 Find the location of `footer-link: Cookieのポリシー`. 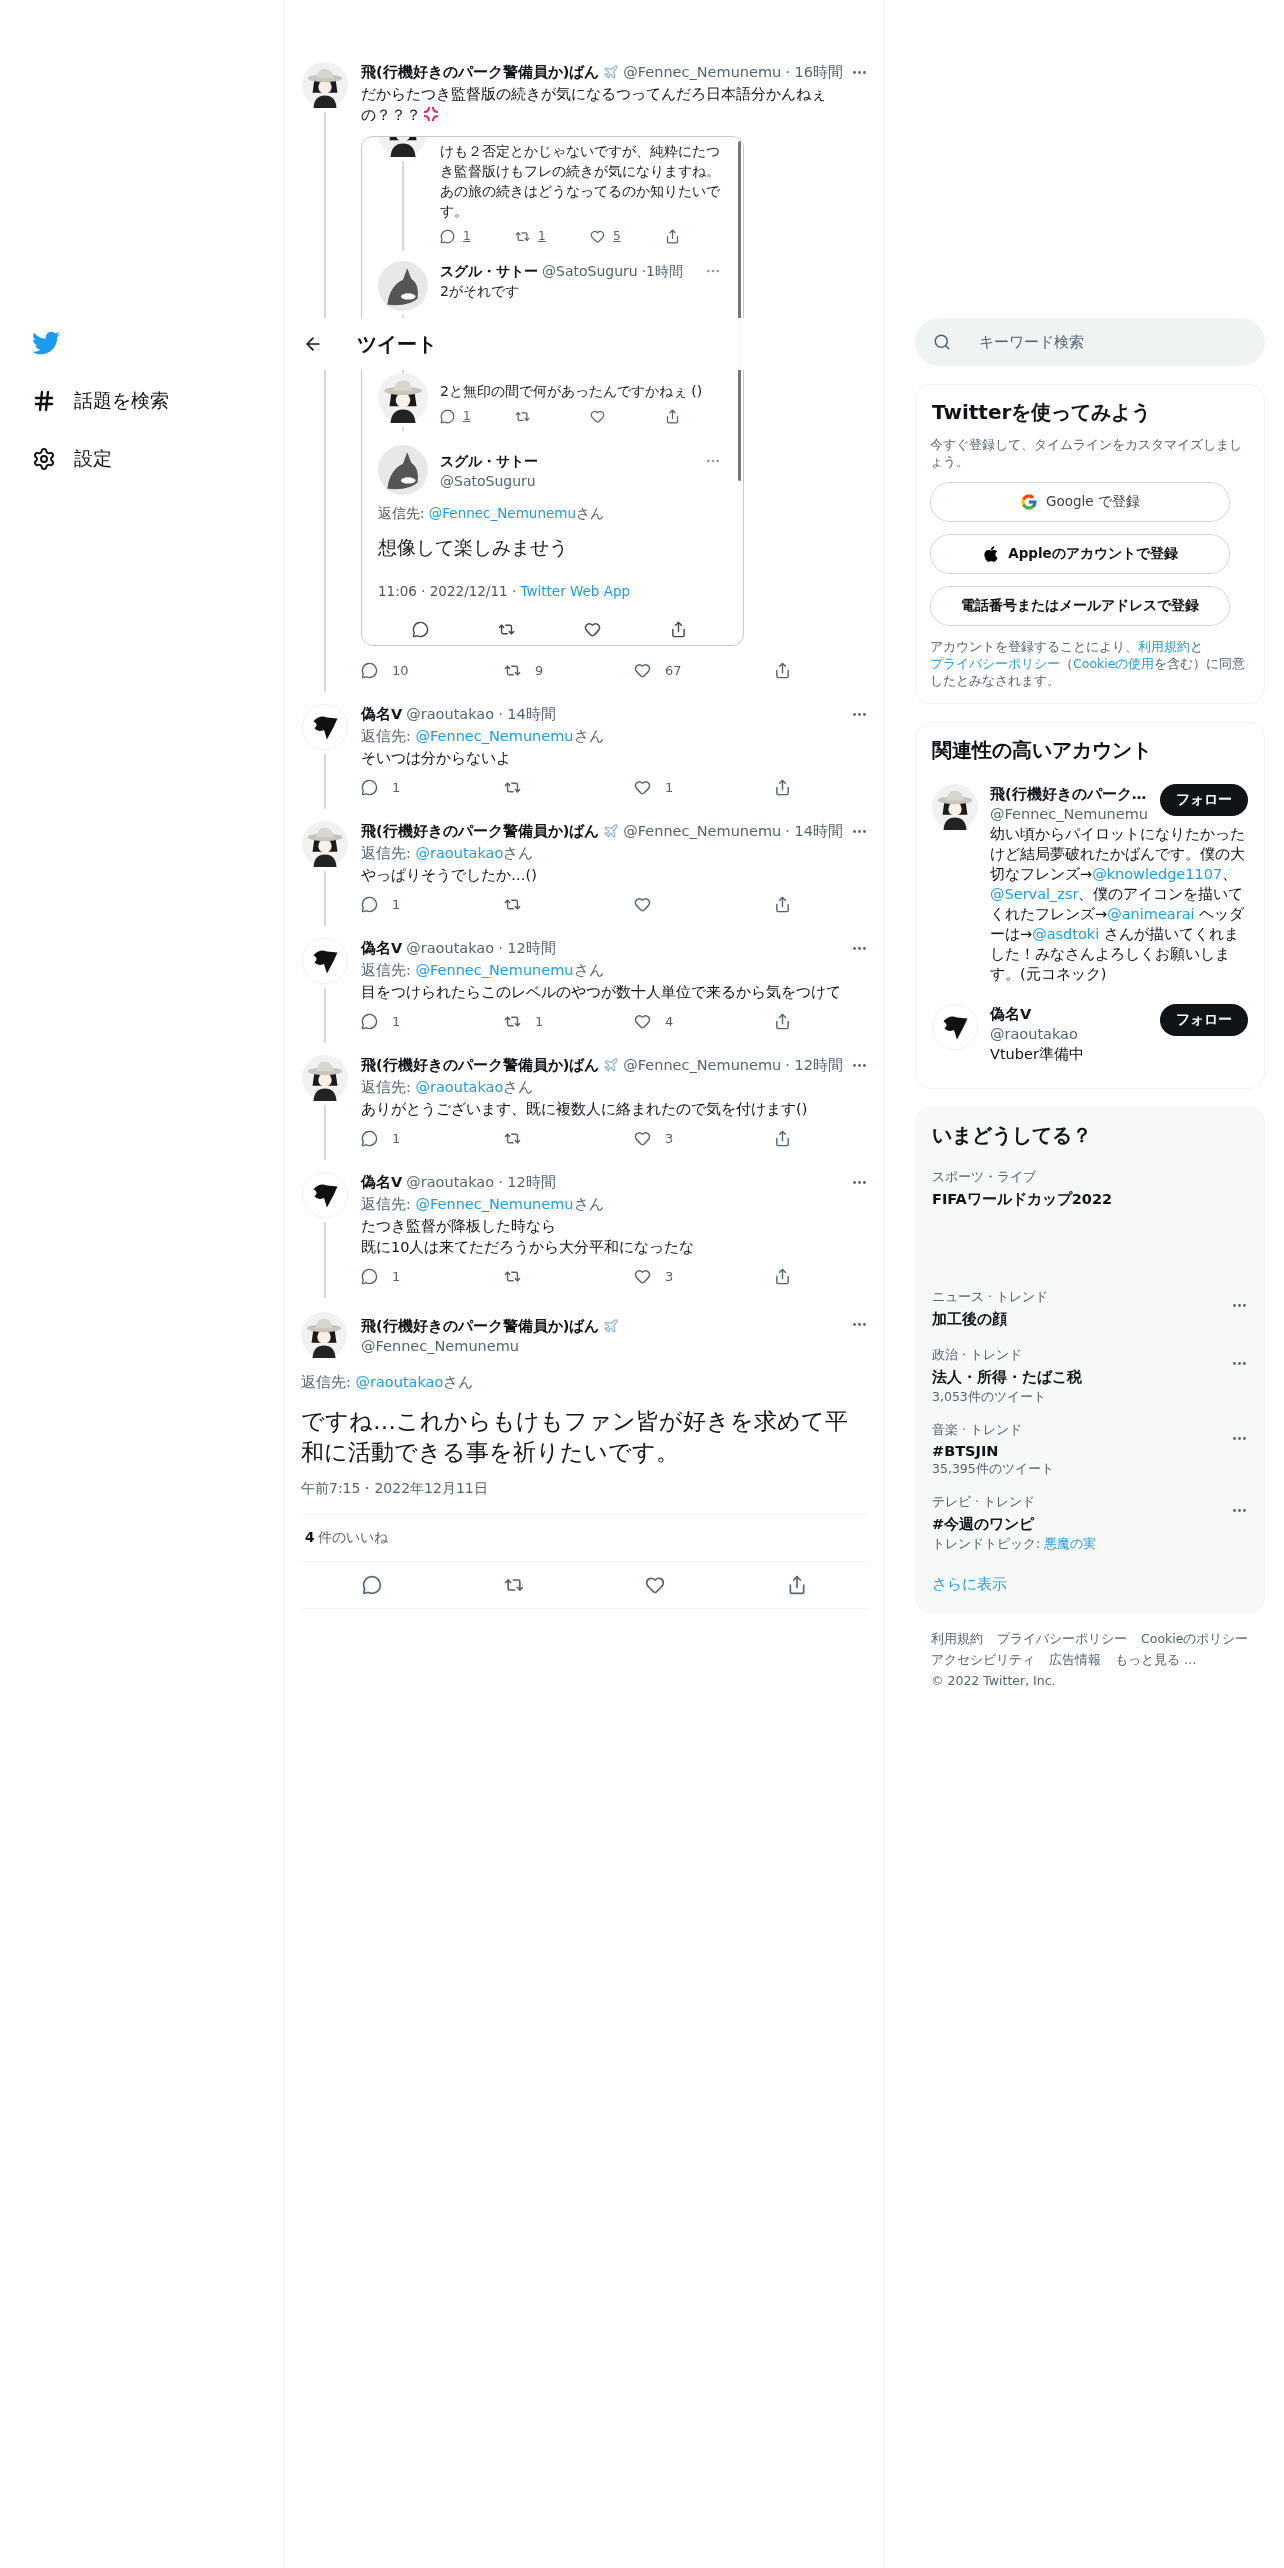

footer-link: Cookieのポリシー is located at coordinates (1195, 1639).